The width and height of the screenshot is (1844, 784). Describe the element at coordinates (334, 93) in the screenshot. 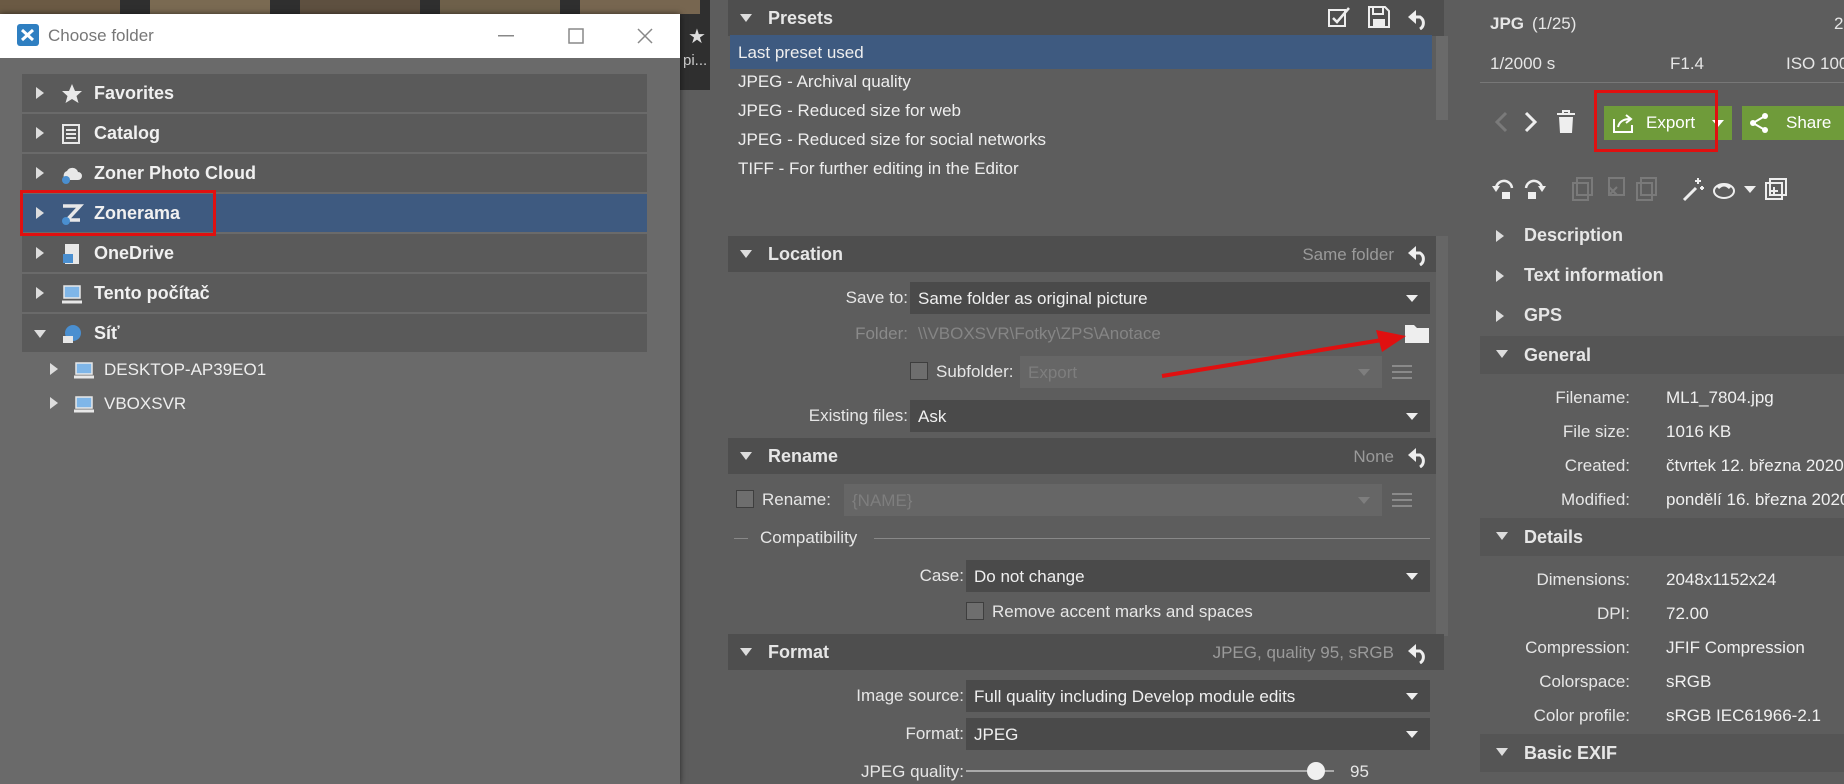

I see `tree-item-favorites: Favorites` at that location.